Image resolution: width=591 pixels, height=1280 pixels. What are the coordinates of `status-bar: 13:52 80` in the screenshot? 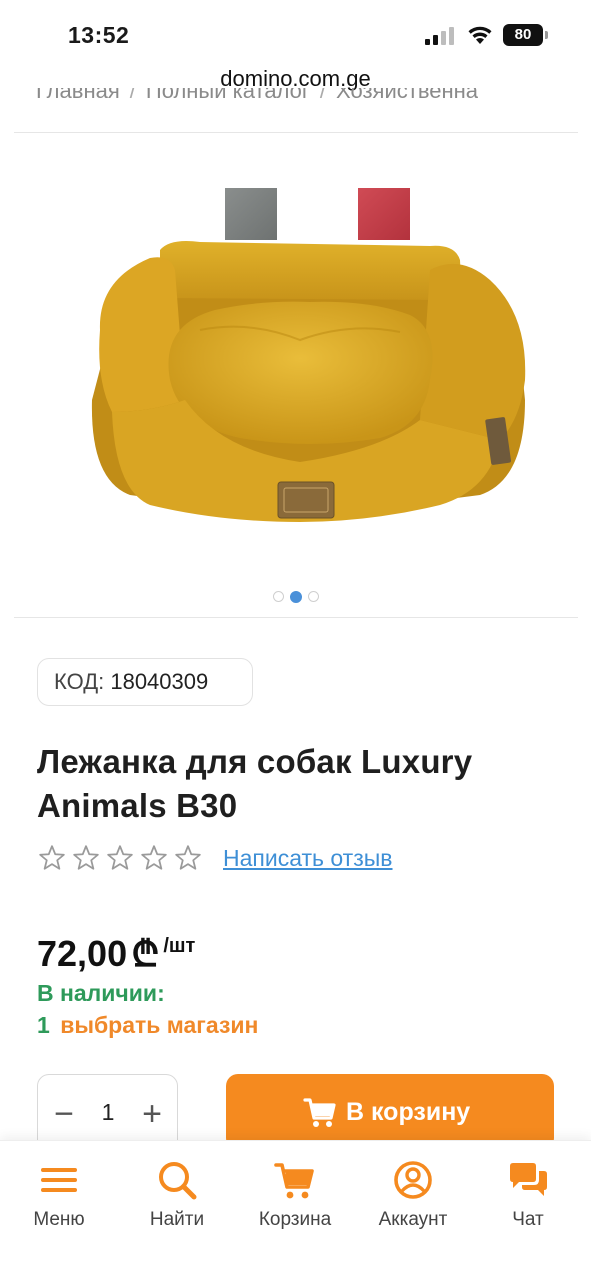 It's located at (295, 30).